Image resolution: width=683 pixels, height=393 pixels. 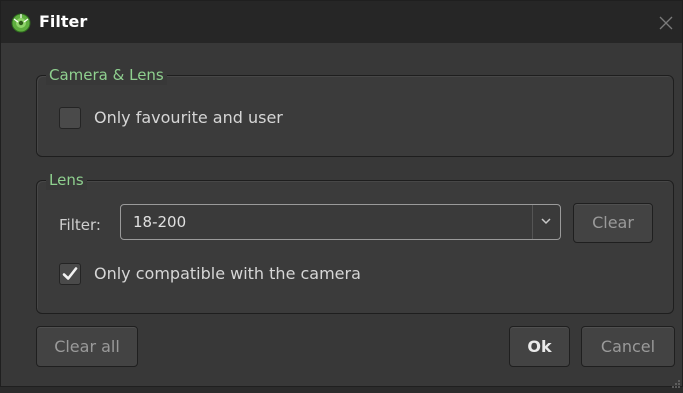 I want to click on lens-filter-value: 18-200, so click(x=159, y=222).